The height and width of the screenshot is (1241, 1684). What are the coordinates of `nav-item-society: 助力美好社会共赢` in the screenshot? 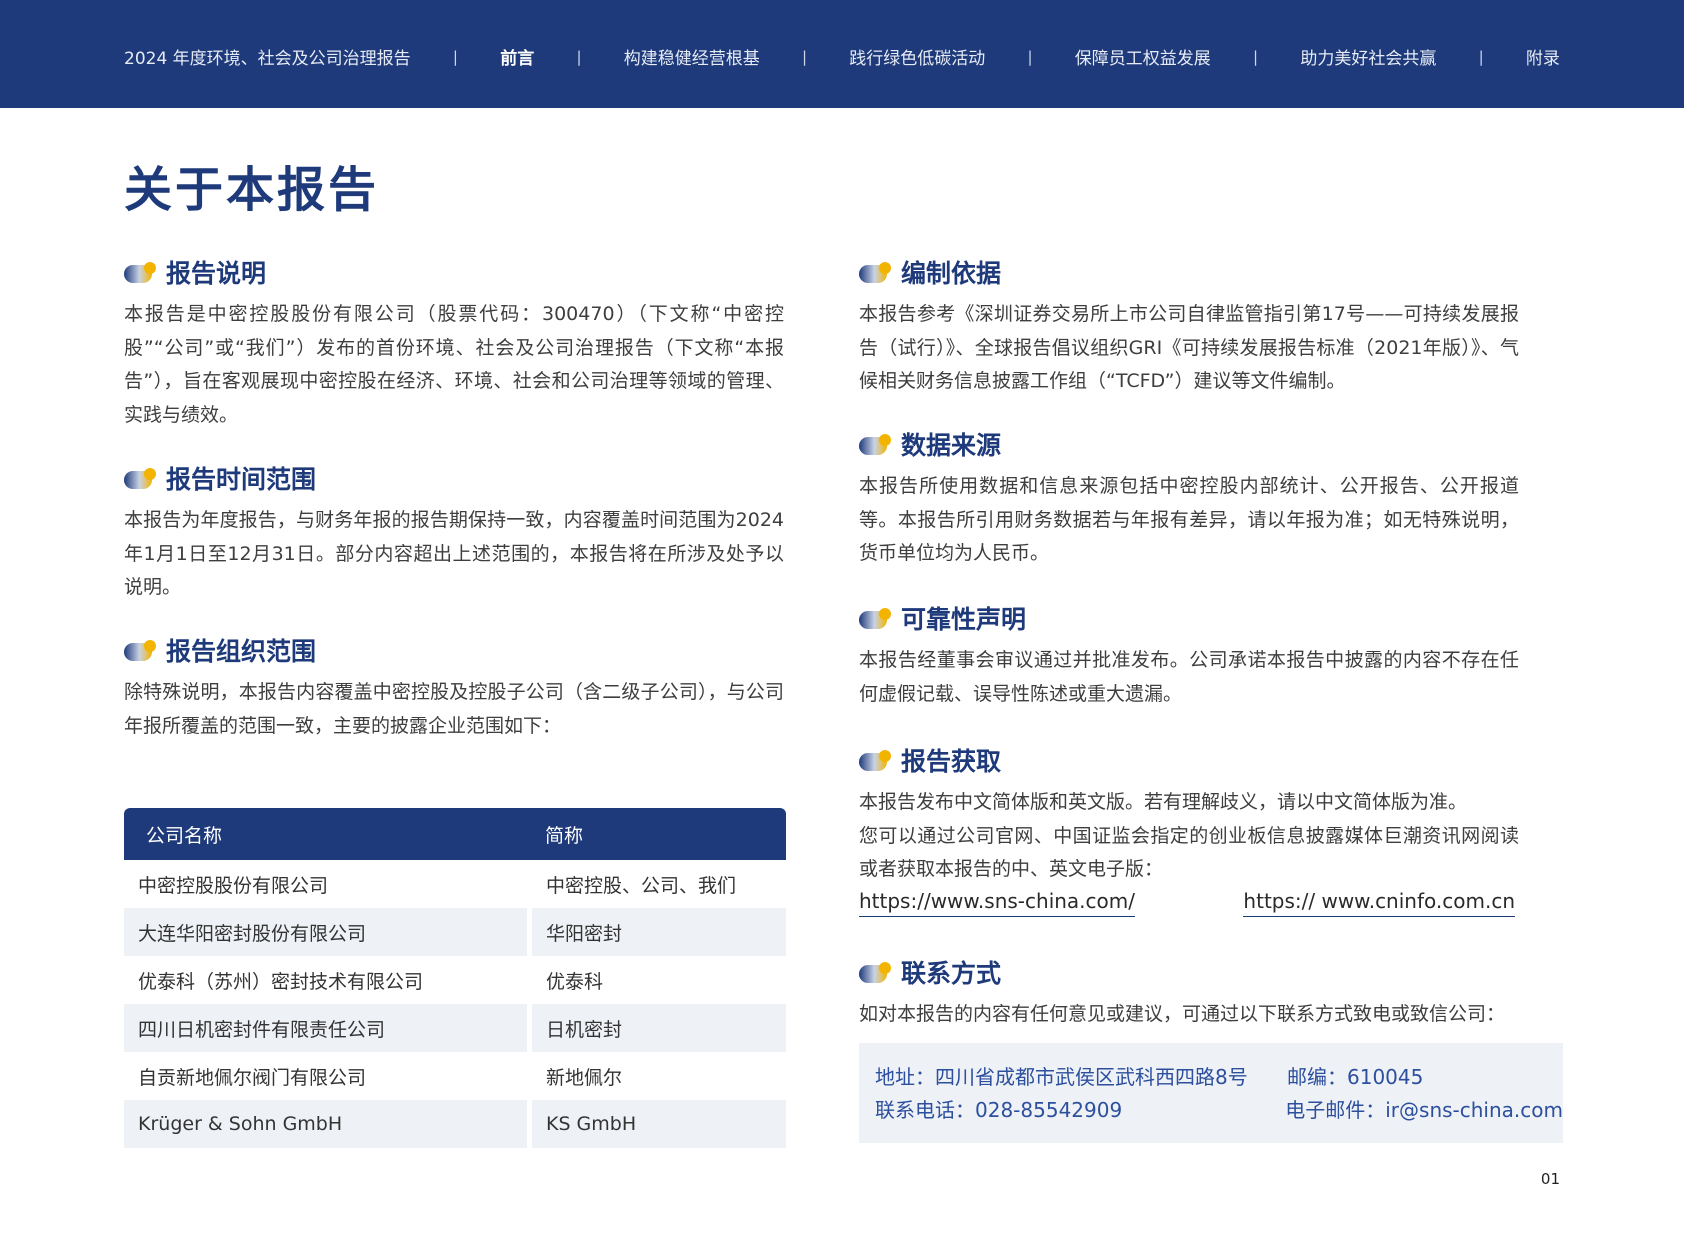 It's located at (1368, 56).